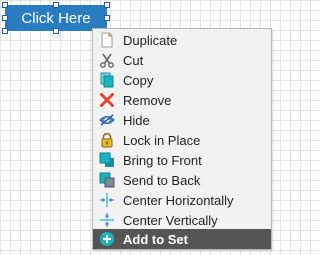 Image resolution: width=320 pixels, height=255 pixels. I want to click on menu-item-send-to-back: Send to Back, so click(182, 180).